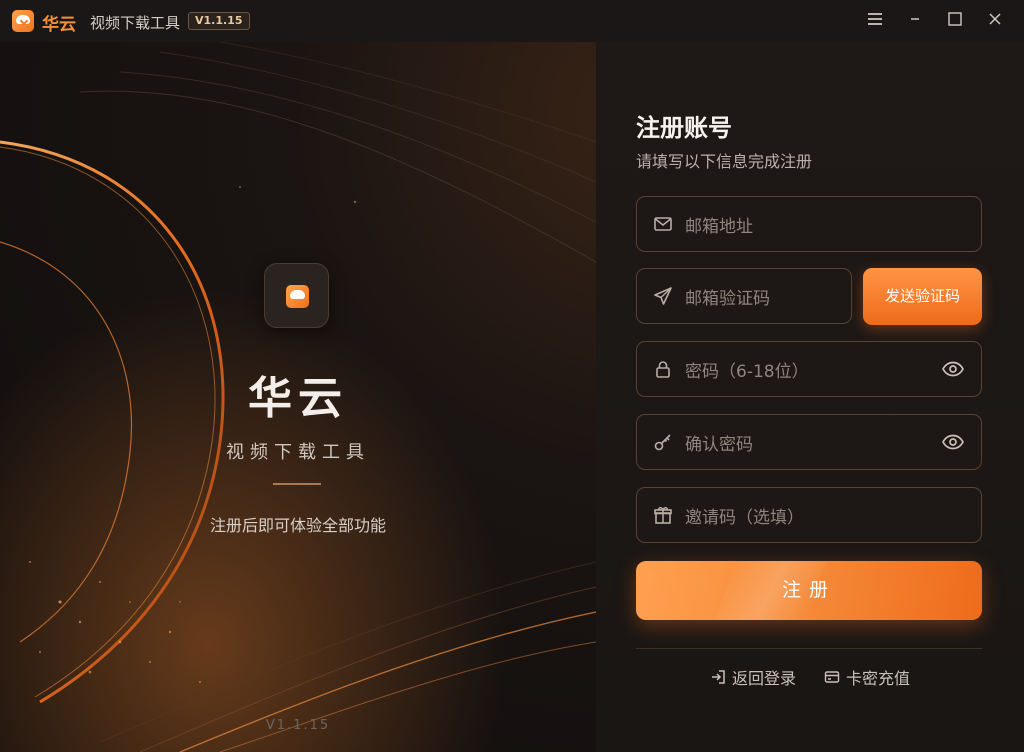  What do you see at coordinates (955, 21) in the screenshot?
I see `maximize-icon` at bounding box center [955, 21].